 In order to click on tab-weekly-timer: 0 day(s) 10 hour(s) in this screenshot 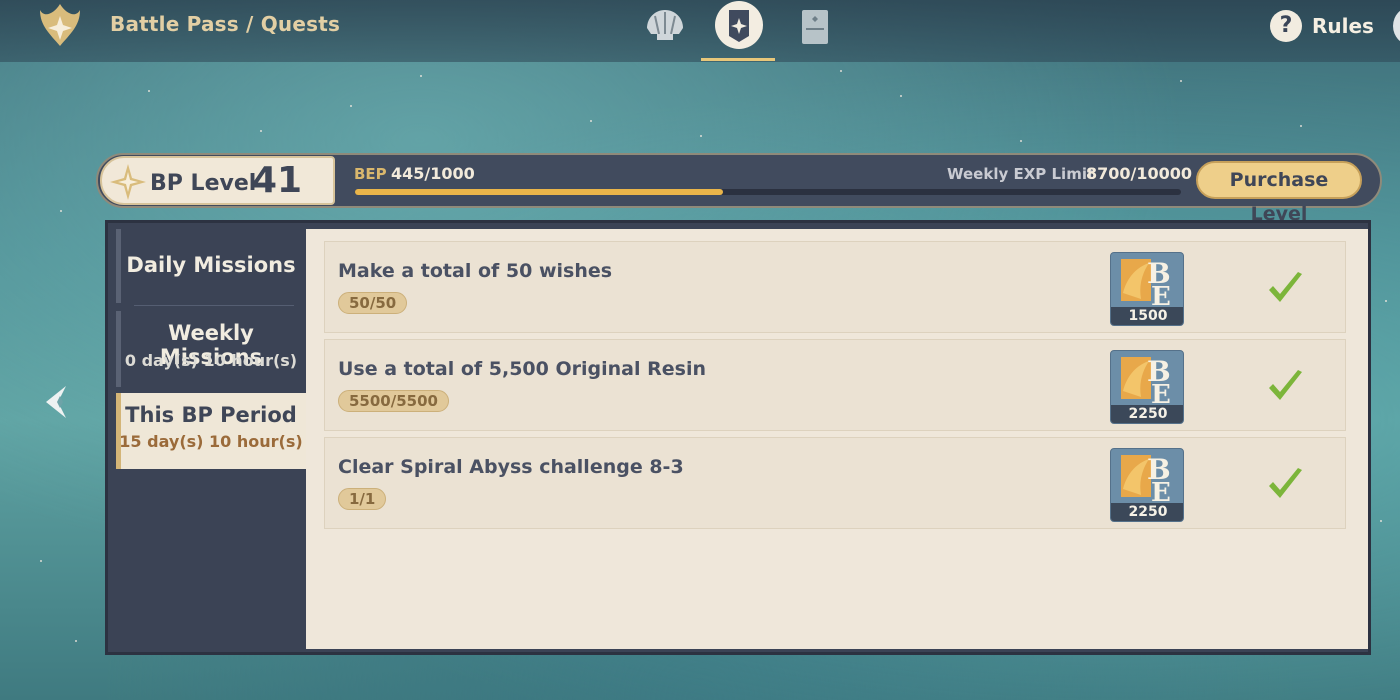, I will do `click(211, 360)`.